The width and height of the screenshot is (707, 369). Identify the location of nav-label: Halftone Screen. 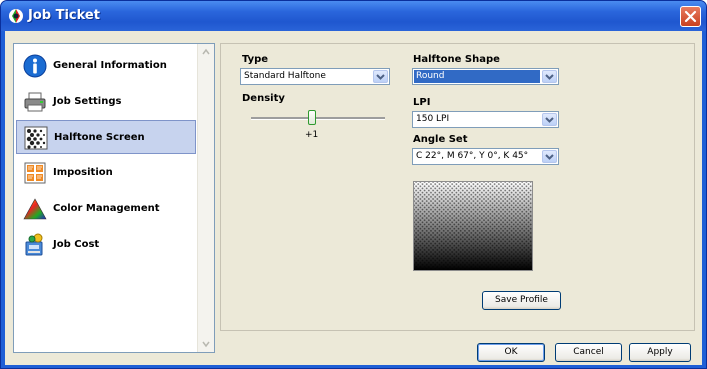
(99, 137).